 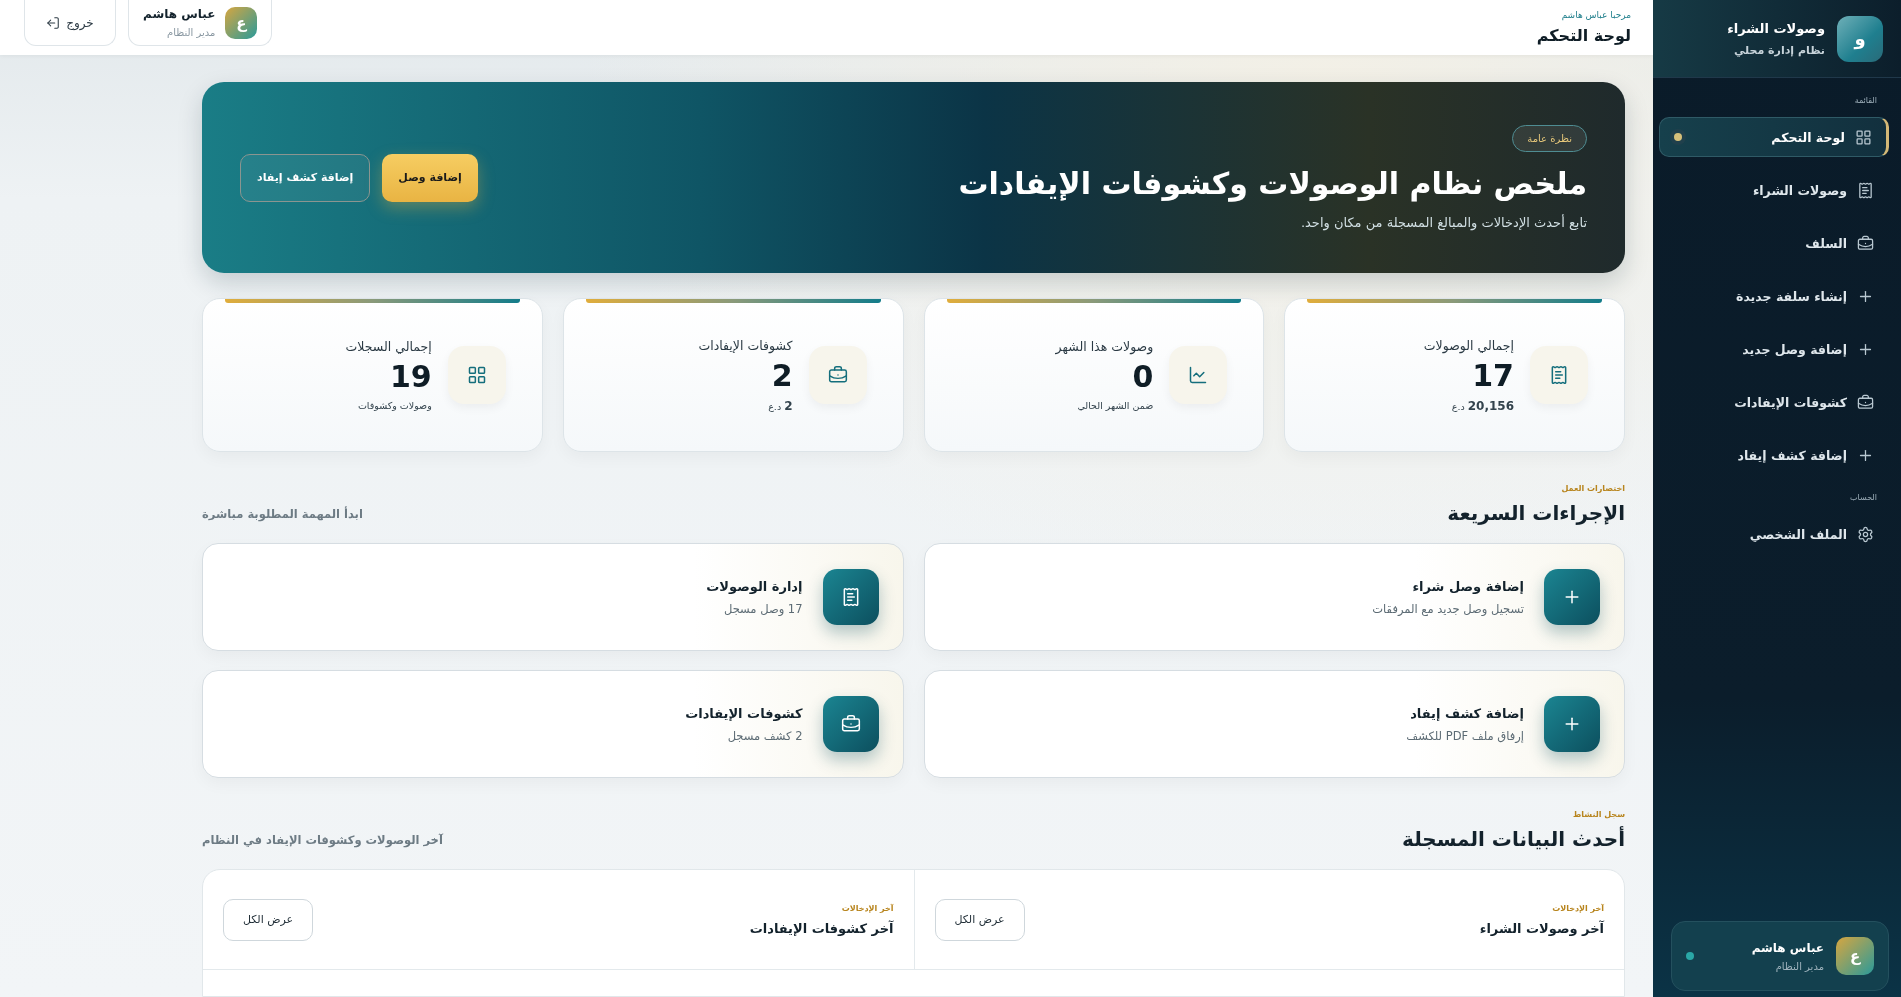 What do you see at coordinates (282, 515) in the screenshot?
I see `section-hint: ابدأ المهمة المطلوبة مباشرة` at bounding box center [282, 515].